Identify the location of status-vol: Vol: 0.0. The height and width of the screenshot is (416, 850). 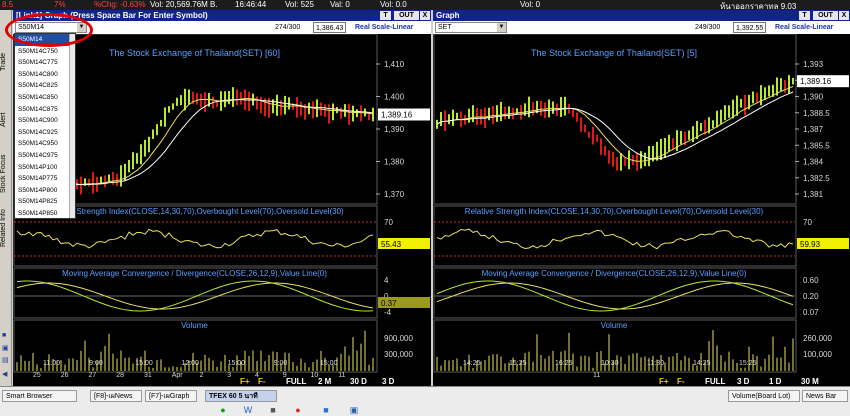
(393, 4).